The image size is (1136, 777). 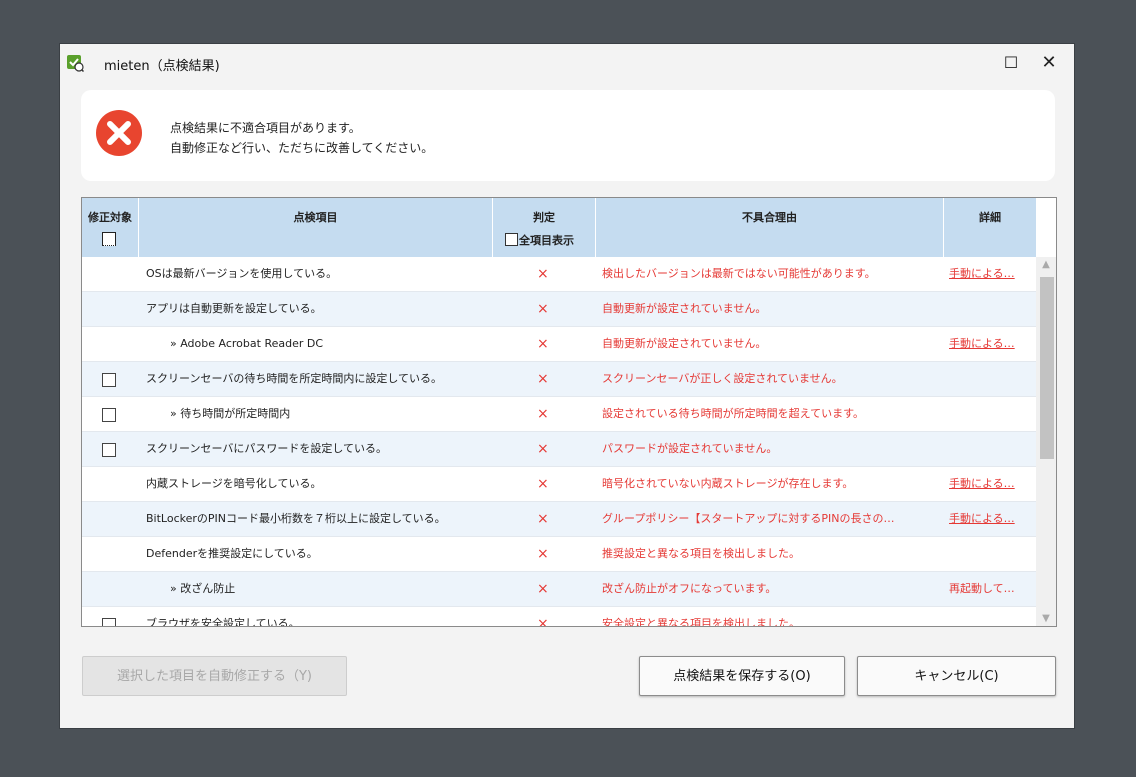 What do you see at coordinates (234, 483) in the screenshot?
I see `row-item: 内蔵ストレージを暗号化している。` at bounding box center [234, 483].